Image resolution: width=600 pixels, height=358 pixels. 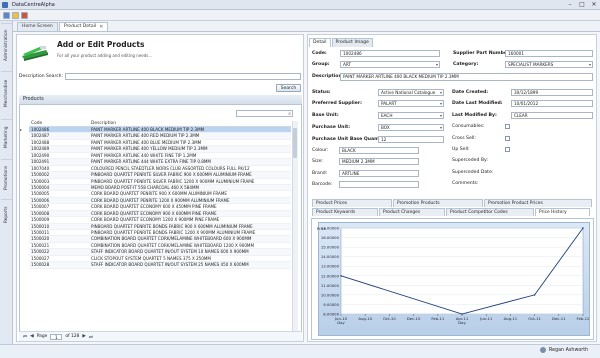 What do you see at coordinates (330, 256) in the screenshot?
I see `y-tick-label: 14.00000` at bounding box center [330, 256].